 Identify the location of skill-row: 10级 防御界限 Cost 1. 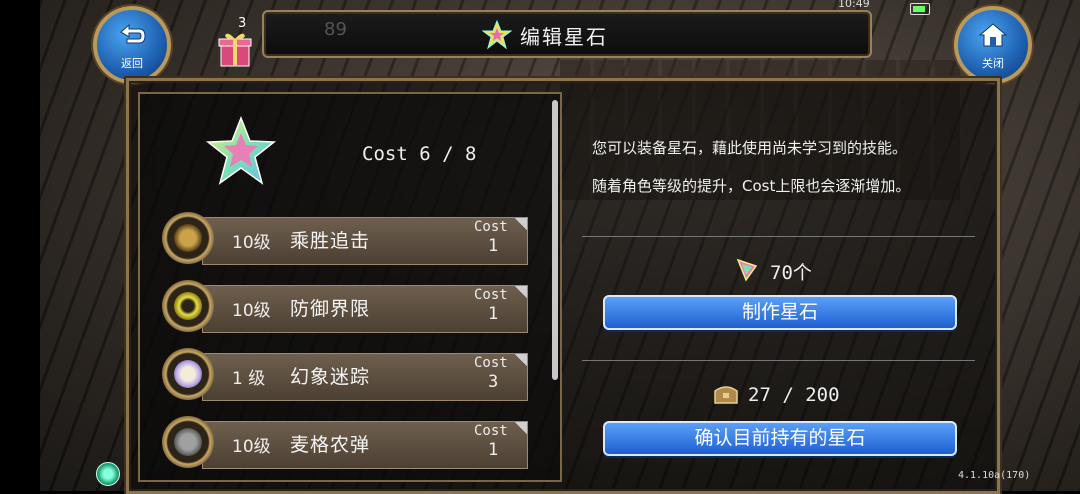
(345, 308).